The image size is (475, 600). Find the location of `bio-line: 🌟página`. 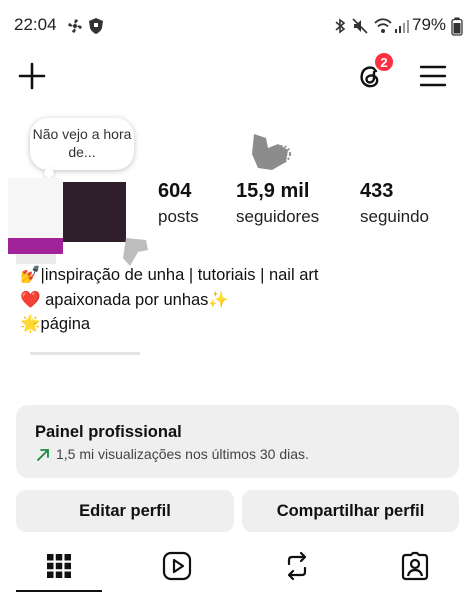

bio-line: 🌟página is located at coordinates (55, 324).